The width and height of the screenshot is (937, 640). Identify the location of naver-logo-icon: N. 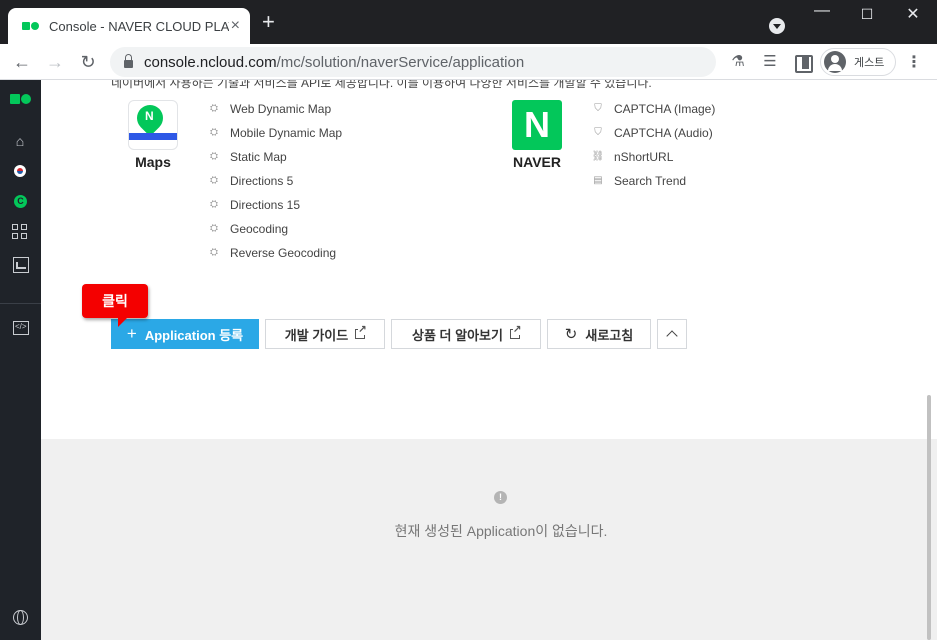
(537, 125).